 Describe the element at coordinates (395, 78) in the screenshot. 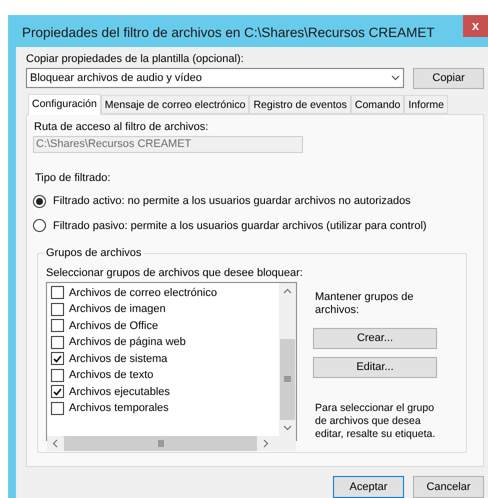

I see `chevron-down-icon` at that location.